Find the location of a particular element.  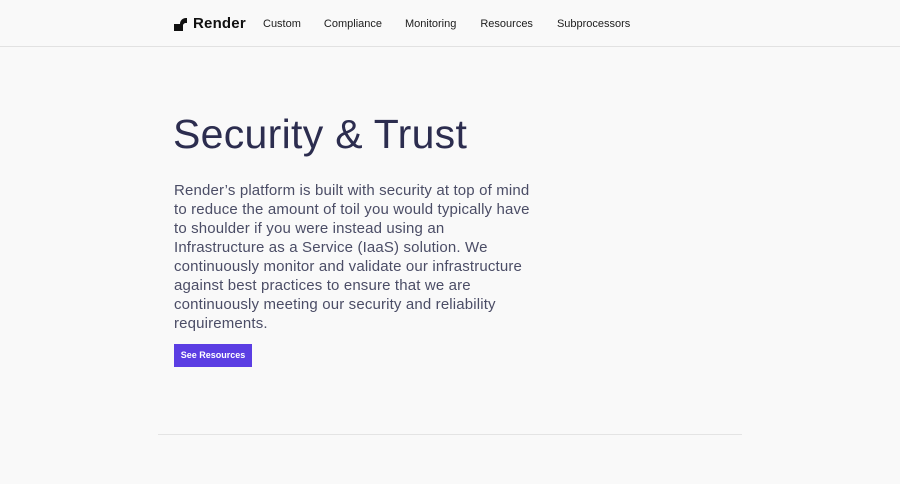

nav-item-compliance: Compliance is located at coordinates (353, 24).